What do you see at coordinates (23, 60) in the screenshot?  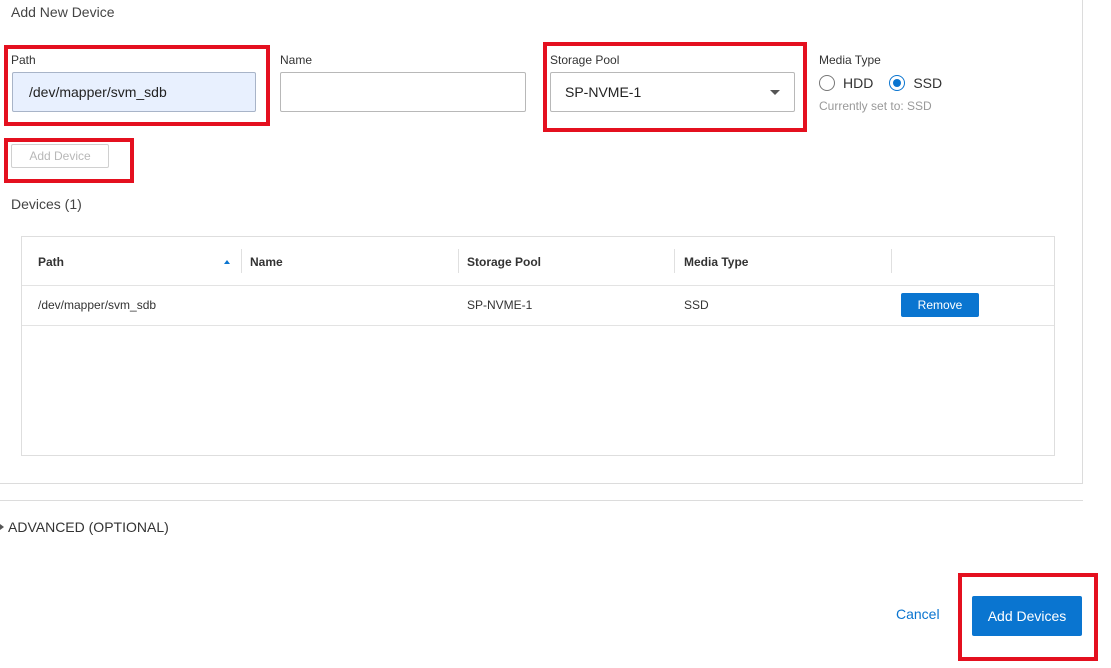 I see `path-label: Path` at bounding box center [23, 60].